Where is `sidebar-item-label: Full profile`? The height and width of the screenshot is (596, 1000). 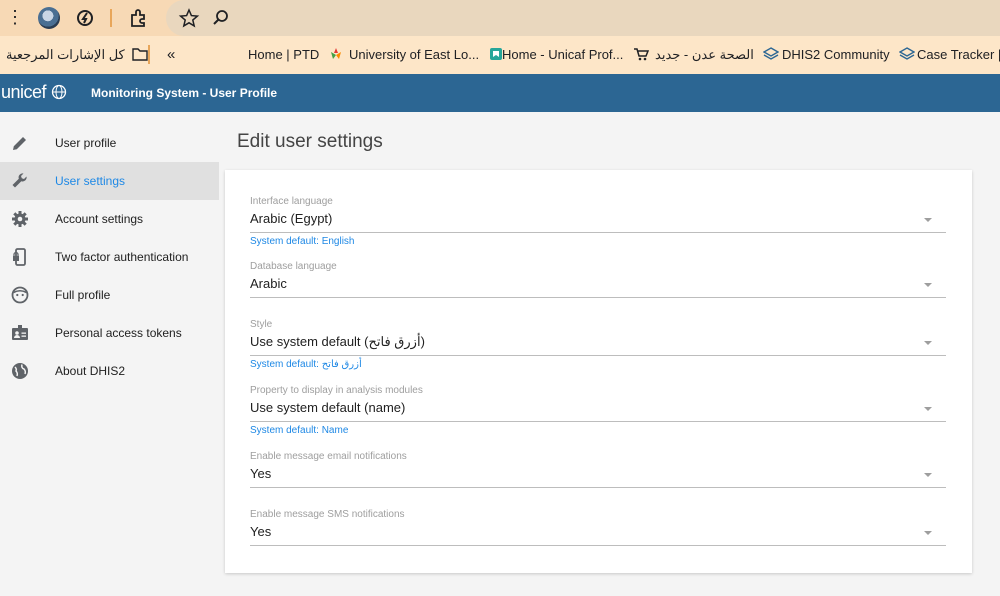 sidebar-item-label: Full profile is located at coordinates (83, 295).